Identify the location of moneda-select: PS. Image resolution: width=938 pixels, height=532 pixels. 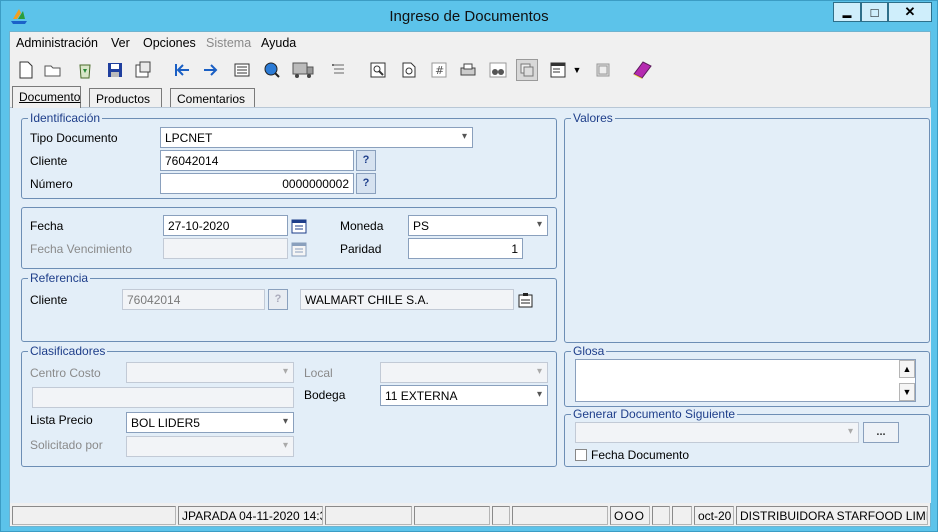
(478, 225).